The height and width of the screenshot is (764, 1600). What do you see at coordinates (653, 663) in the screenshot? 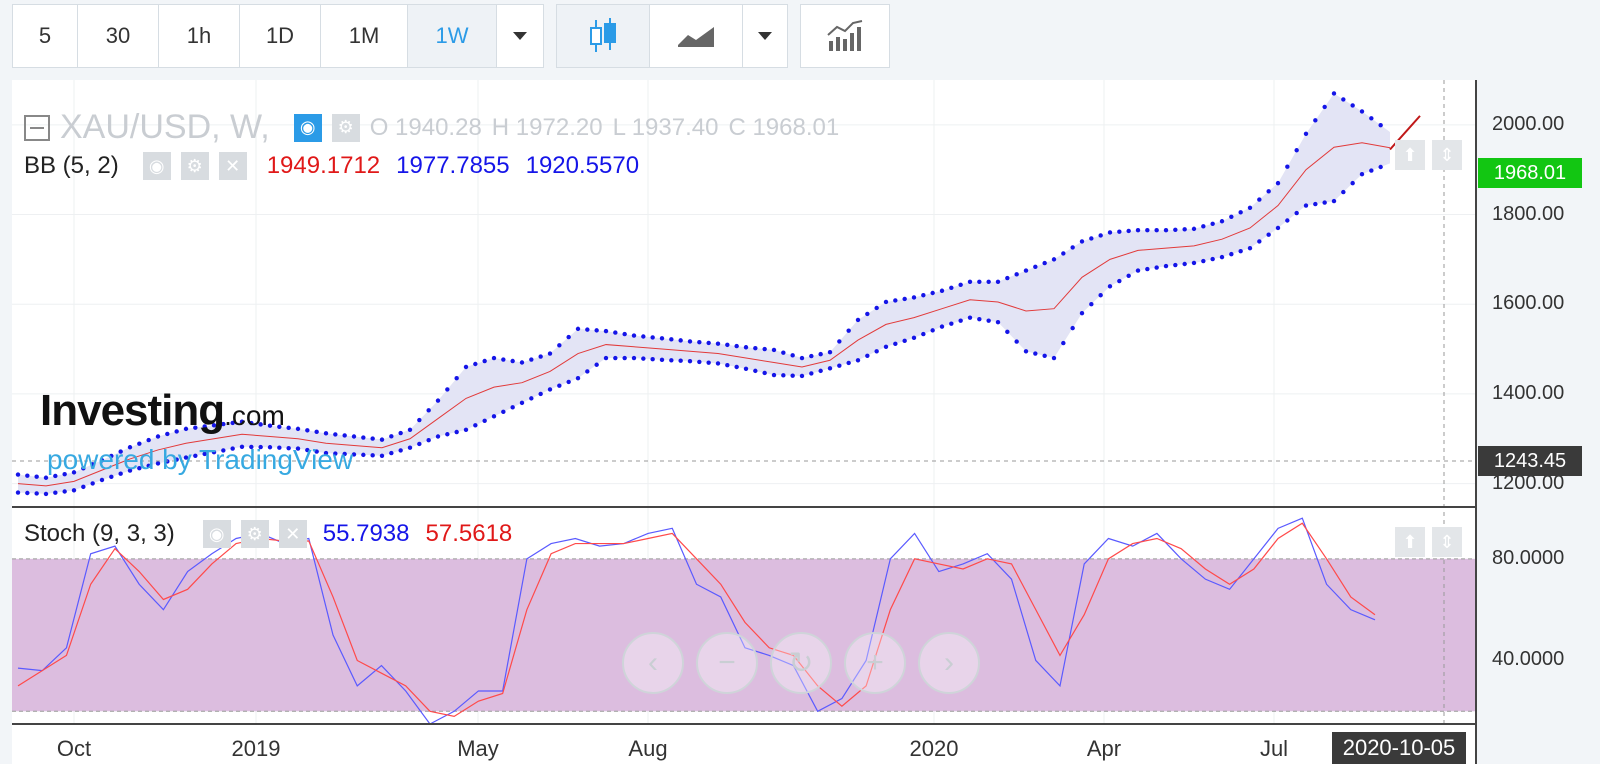
I see `scroll-left-button: ‹` at bounding box center [653, 663].